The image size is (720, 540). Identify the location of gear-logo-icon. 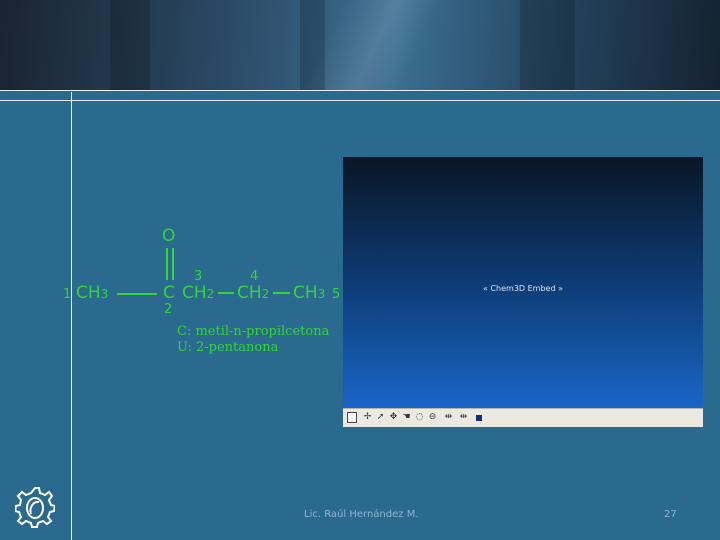
(35, 507).